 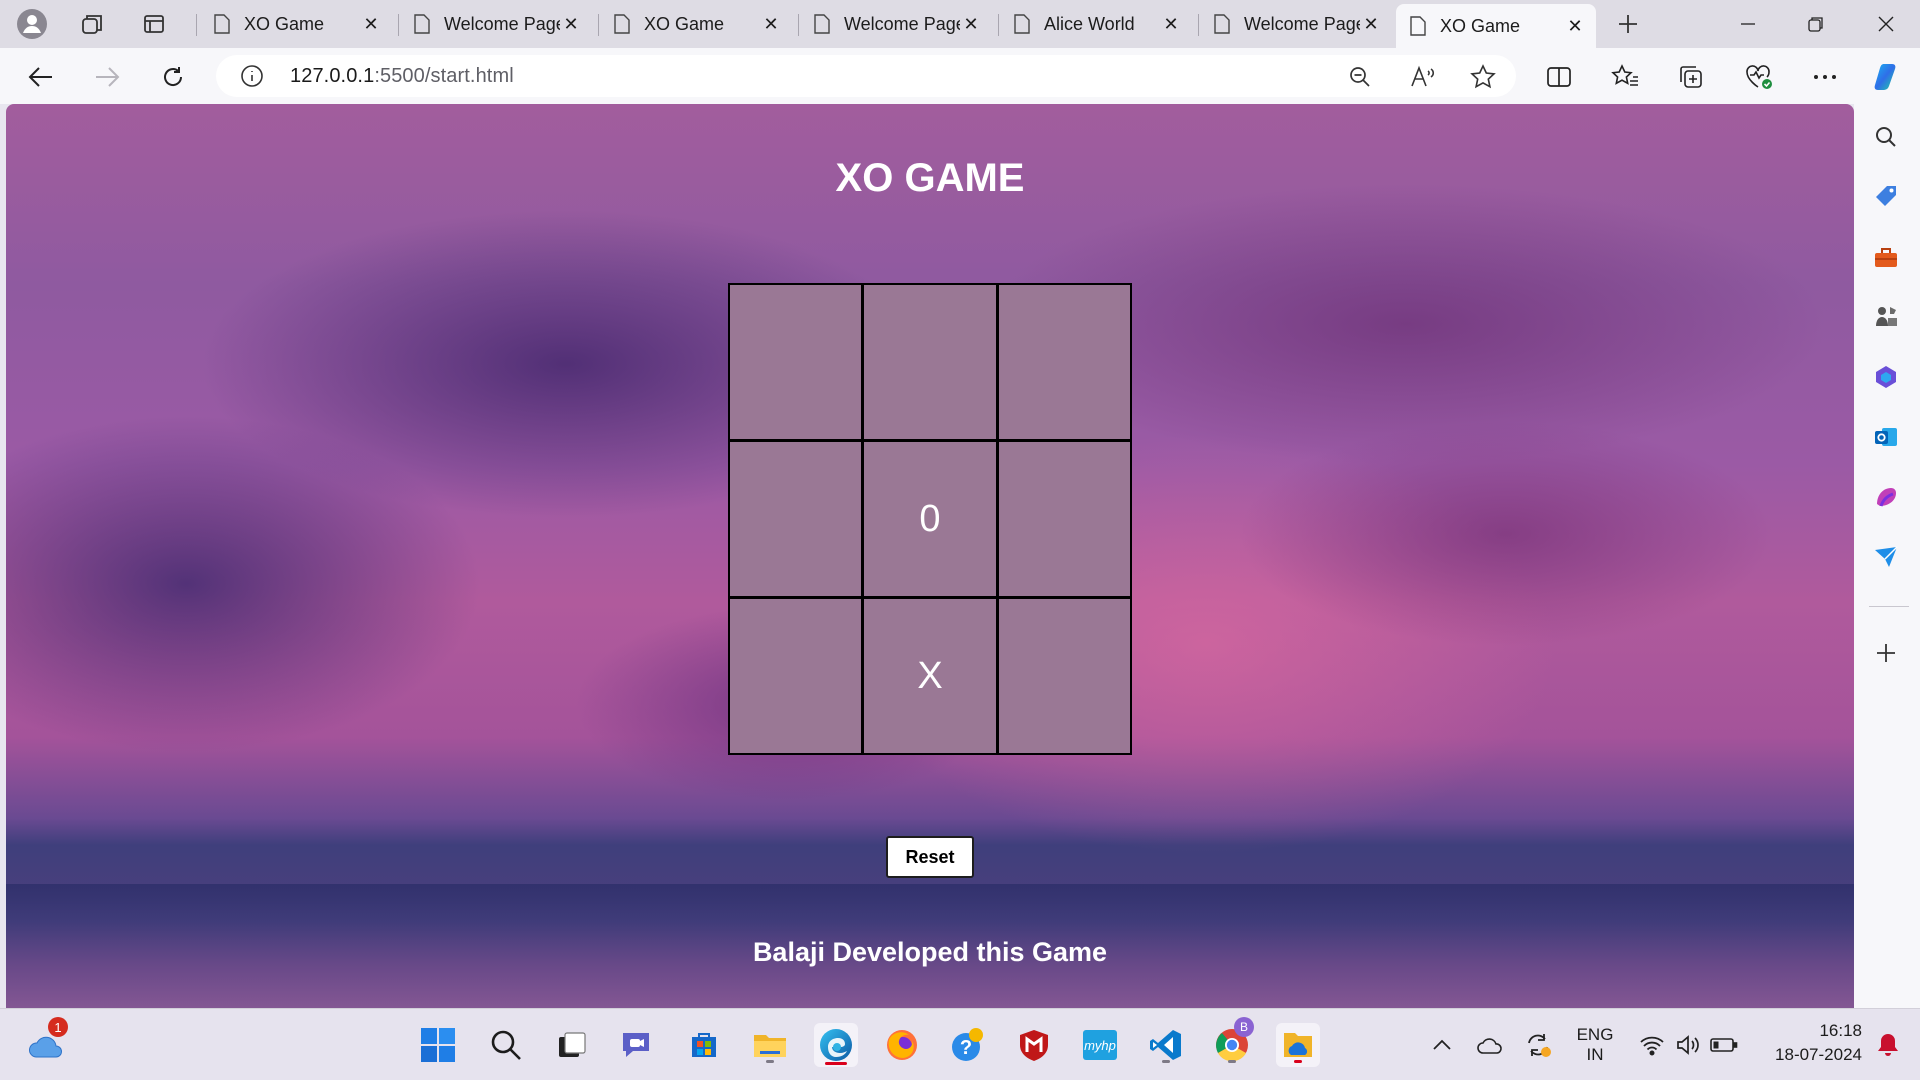 I want to click on start-icon, so click(x=438, y=1045).